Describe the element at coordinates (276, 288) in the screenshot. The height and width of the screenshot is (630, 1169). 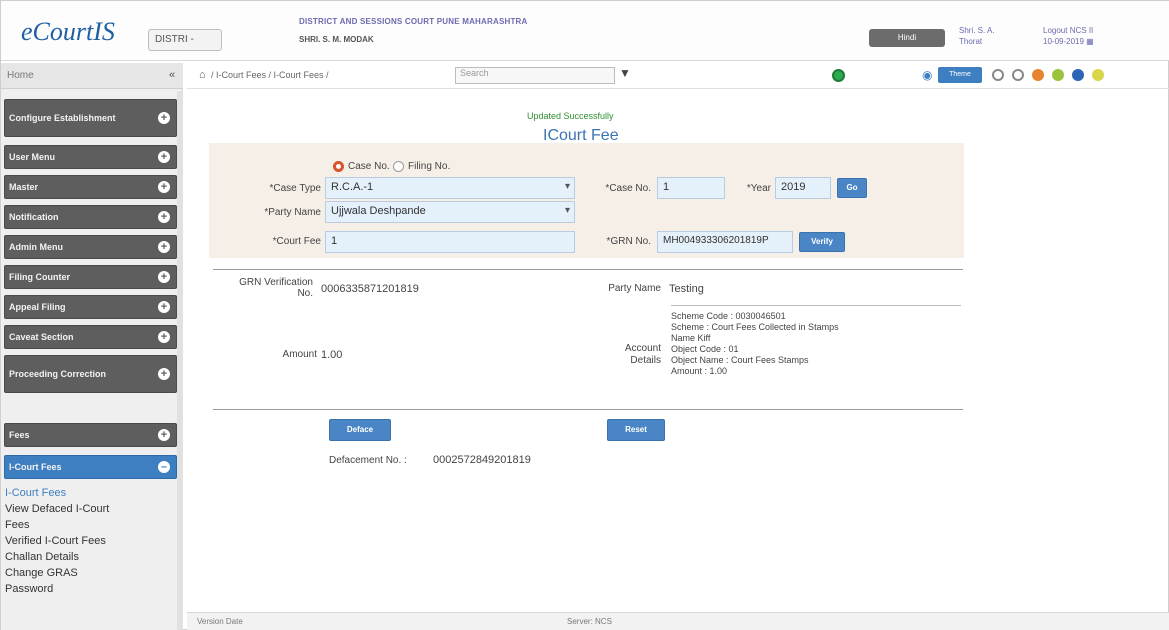
I see `grn-verification-label: GRN Verification No.` at that location.